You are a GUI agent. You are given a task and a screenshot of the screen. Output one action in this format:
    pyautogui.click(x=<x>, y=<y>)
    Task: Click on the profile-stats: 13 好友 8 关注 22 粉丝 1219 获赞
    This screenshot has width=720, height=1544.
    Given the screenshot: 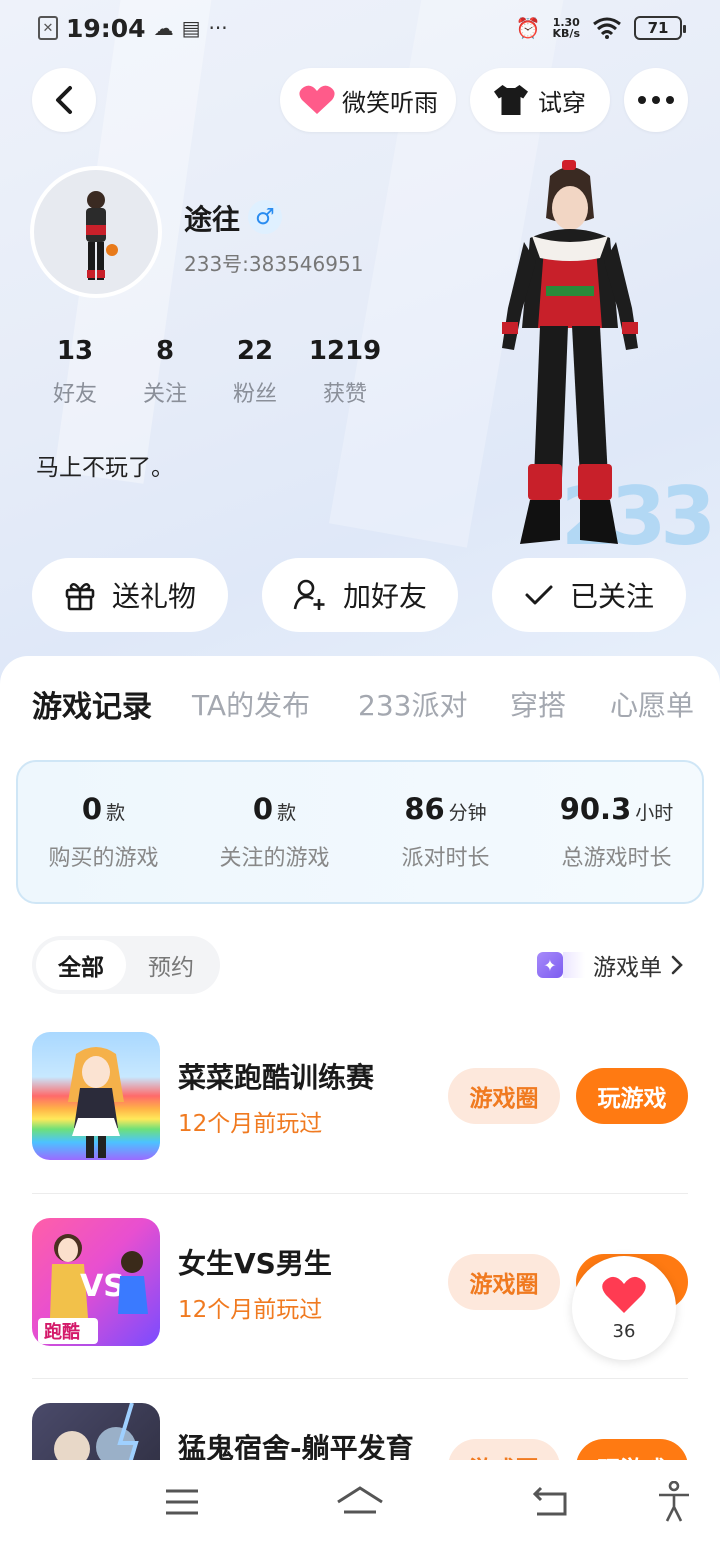 What is the action you would take?
    pyautogui.click(x=210, y=372)
    